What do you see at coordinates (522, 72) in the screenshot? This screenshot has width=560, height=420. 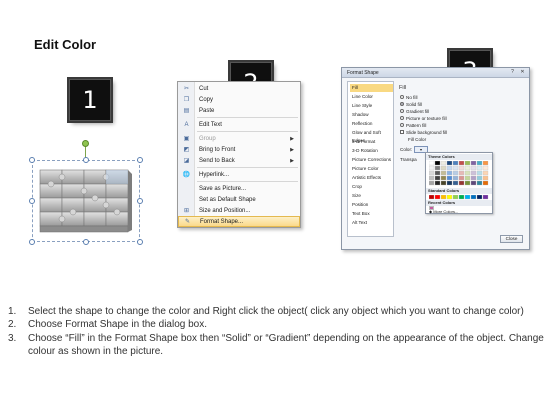 I see `close-icon: ✕` at bounding box center [522, 72].